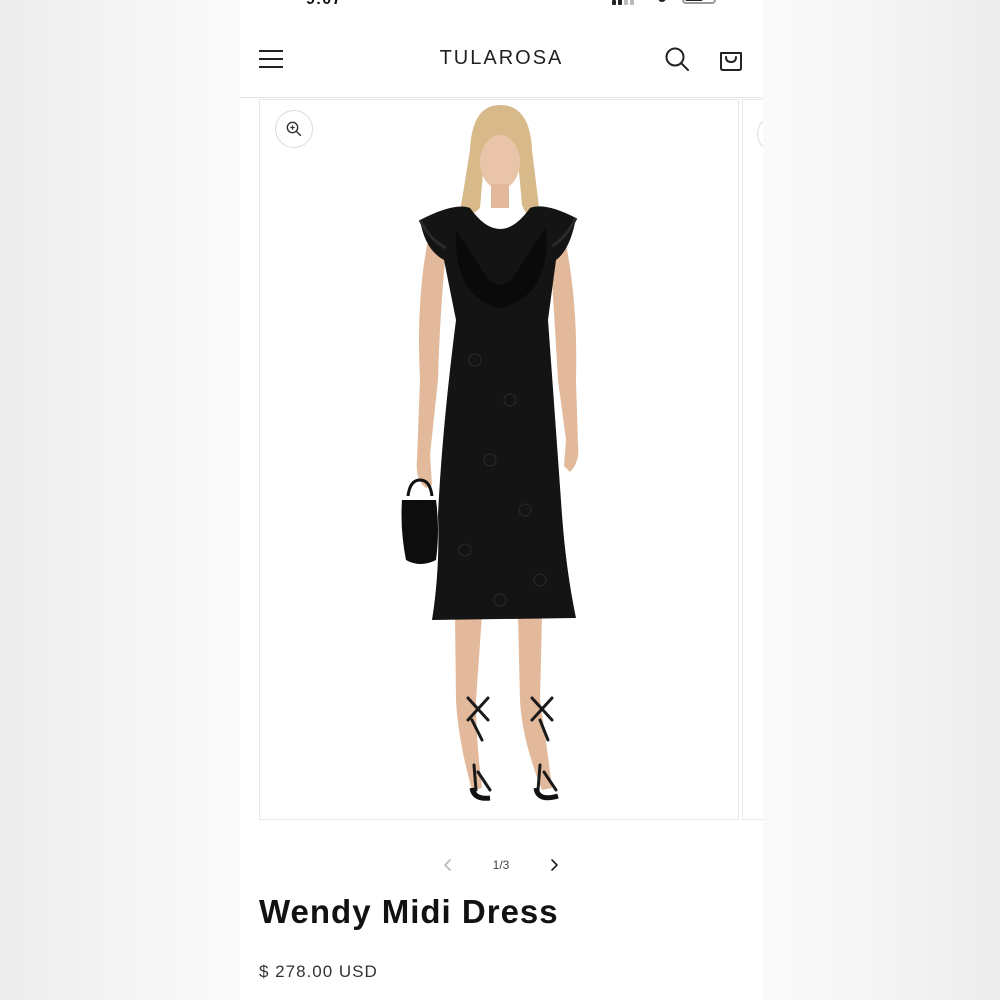  Describe the element at coordinates (324, 4) in the screenshot. I see `status-time: 9:07` at that location.